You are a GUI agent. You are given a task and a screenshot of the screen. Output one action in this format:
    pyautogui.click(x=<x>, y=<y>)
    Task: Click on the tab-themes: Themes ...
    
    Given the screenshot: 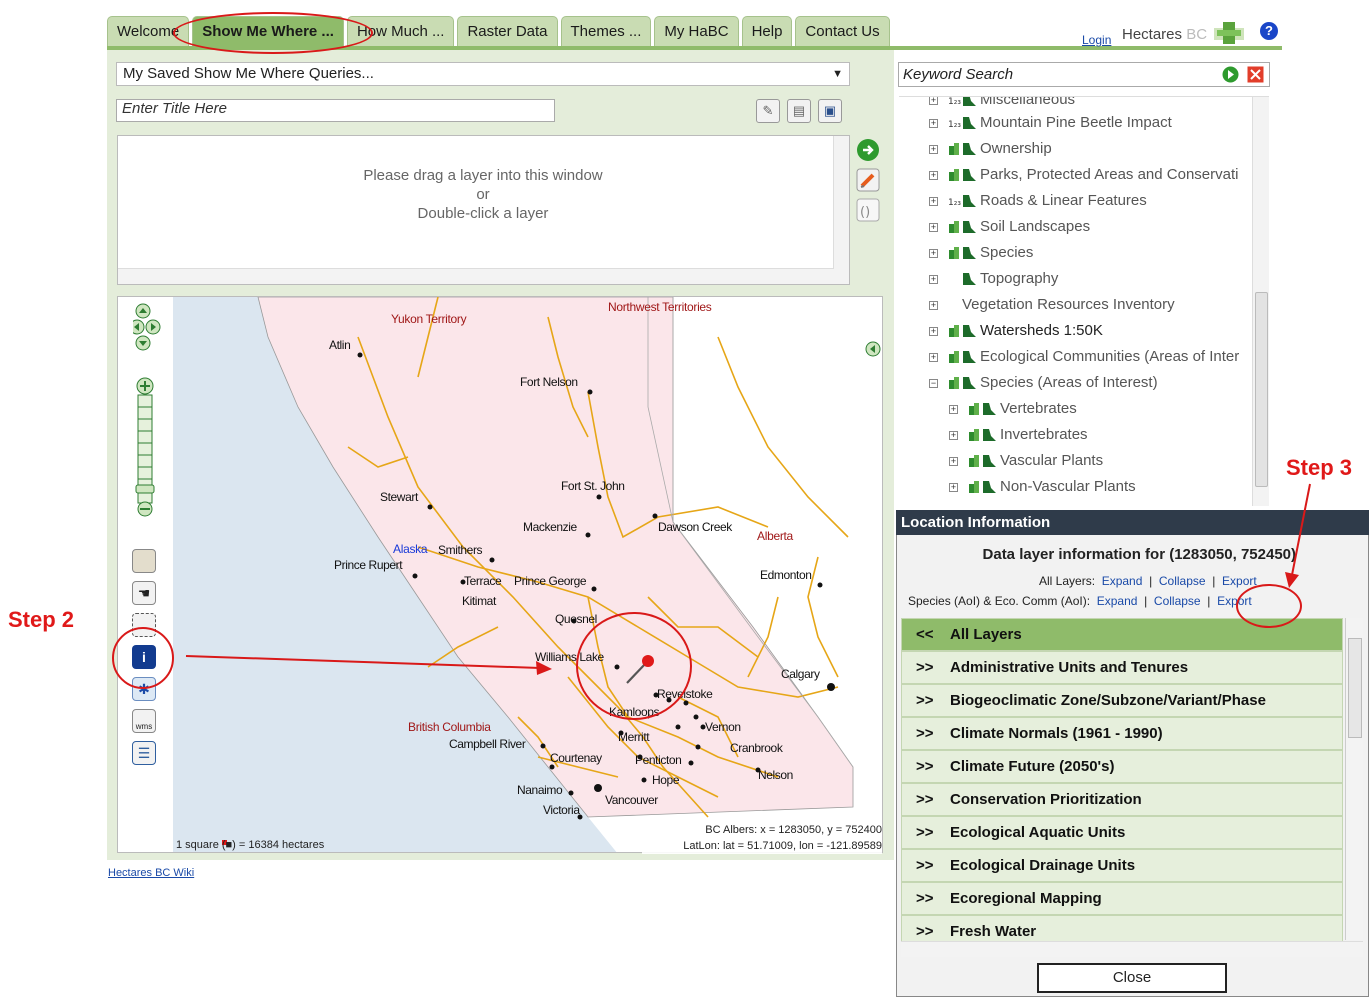 What is the action you would take?
    pyautogui.click(x=606, y=31)
    